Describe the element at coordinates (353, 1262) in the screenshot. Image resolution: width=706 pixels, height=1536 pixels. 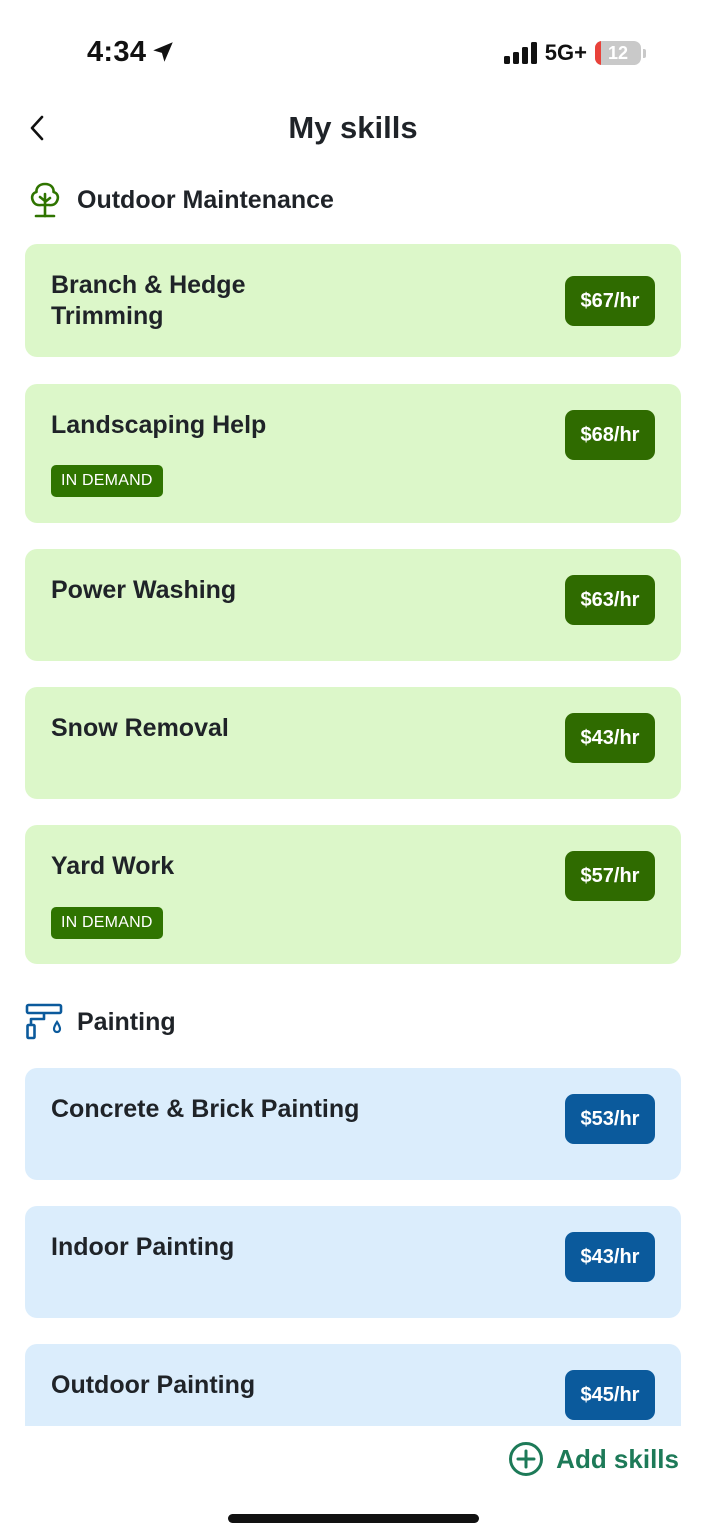
I see `skill-card: Indoor Painting $43/hr` at that location.